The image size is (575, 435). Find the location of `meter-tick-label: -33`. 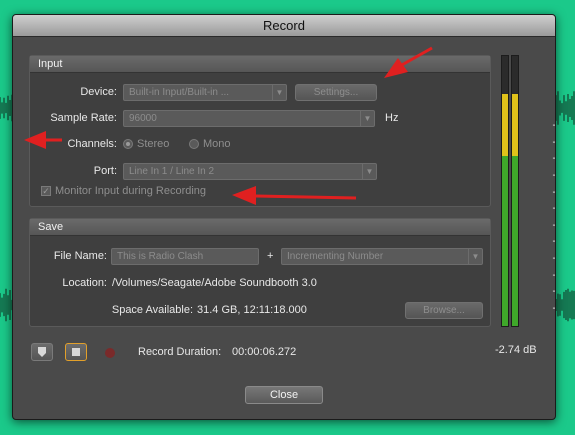

meter-tick-label: -33 is located at coordinates (554, 242).